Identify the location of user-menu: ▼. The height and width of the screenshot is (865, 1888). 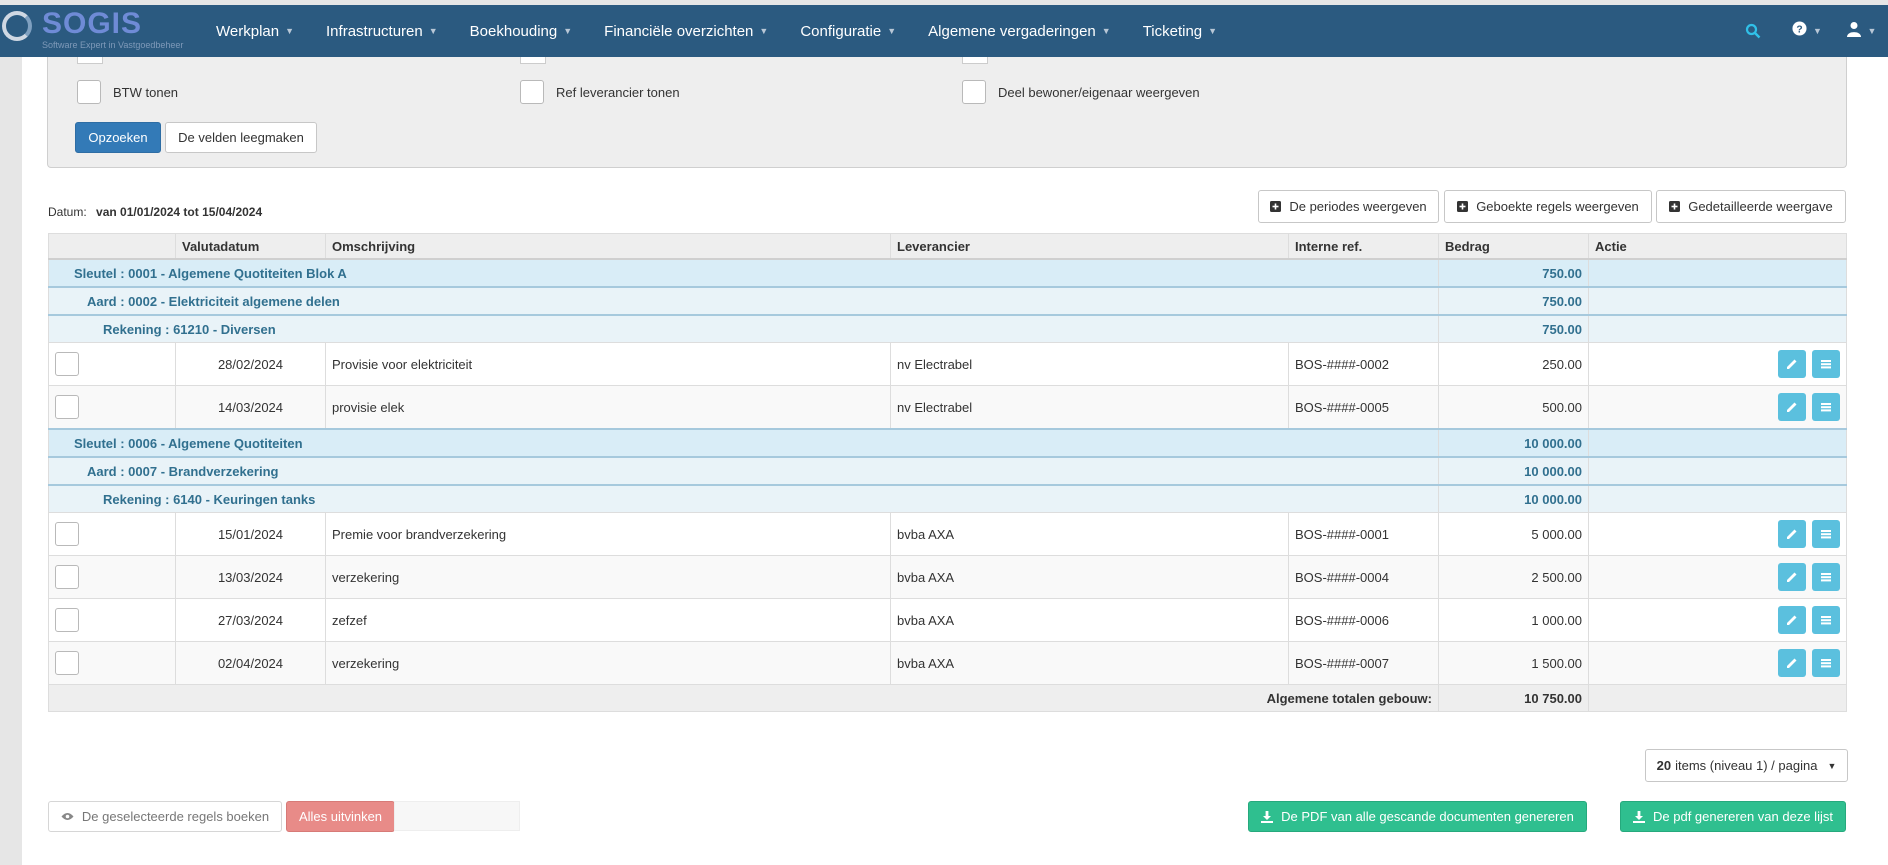
(1861, 31).